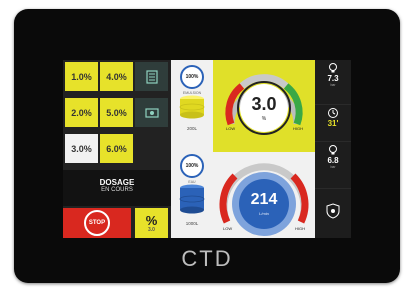  I want to click on percent-button: % 3.0, so click(151, 223).